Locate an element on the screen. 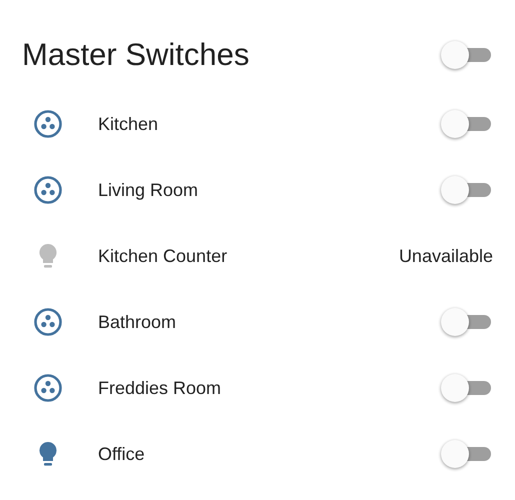 The width and height of the screenshot is (515, 500). entity-name: Living Room is located at coordinates (149, 190).